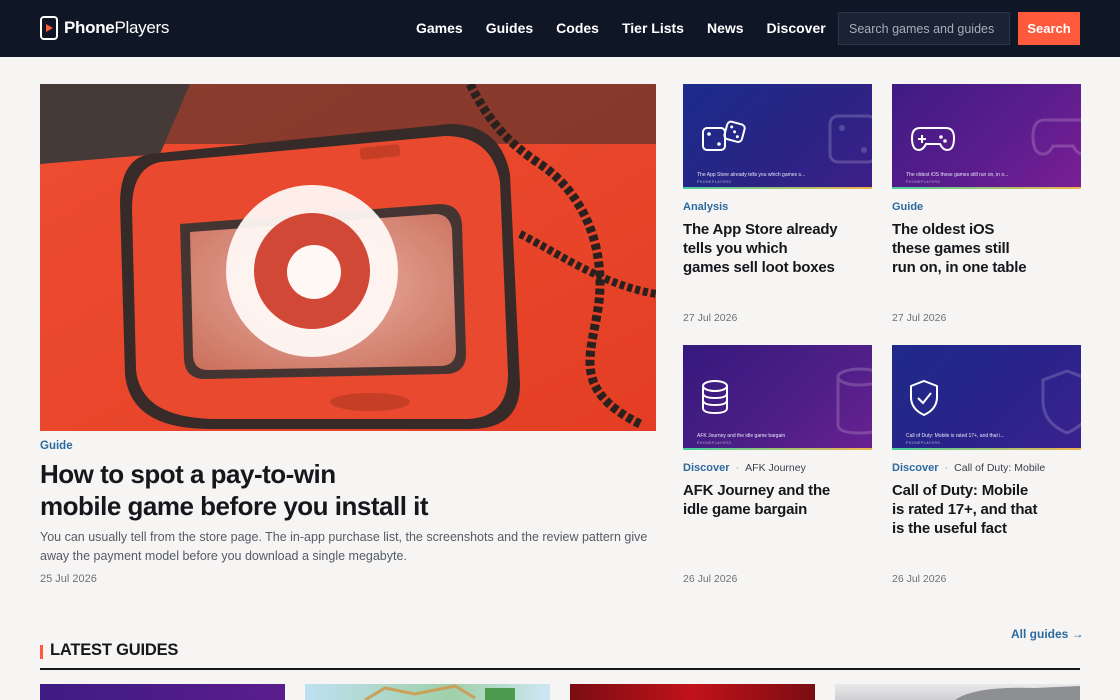 This screenshot has width=1120, height=700. I want to click on card-meta: Analysis, so click(777, 207).